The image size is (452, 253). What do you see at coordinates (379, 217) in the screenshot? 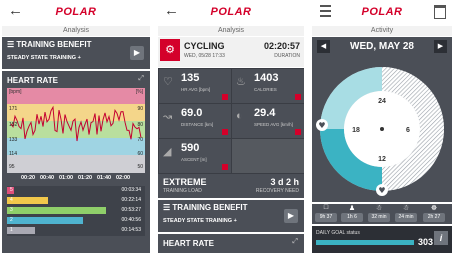
I see `activity-chip: 32 min` at bounding box center [379, 217].